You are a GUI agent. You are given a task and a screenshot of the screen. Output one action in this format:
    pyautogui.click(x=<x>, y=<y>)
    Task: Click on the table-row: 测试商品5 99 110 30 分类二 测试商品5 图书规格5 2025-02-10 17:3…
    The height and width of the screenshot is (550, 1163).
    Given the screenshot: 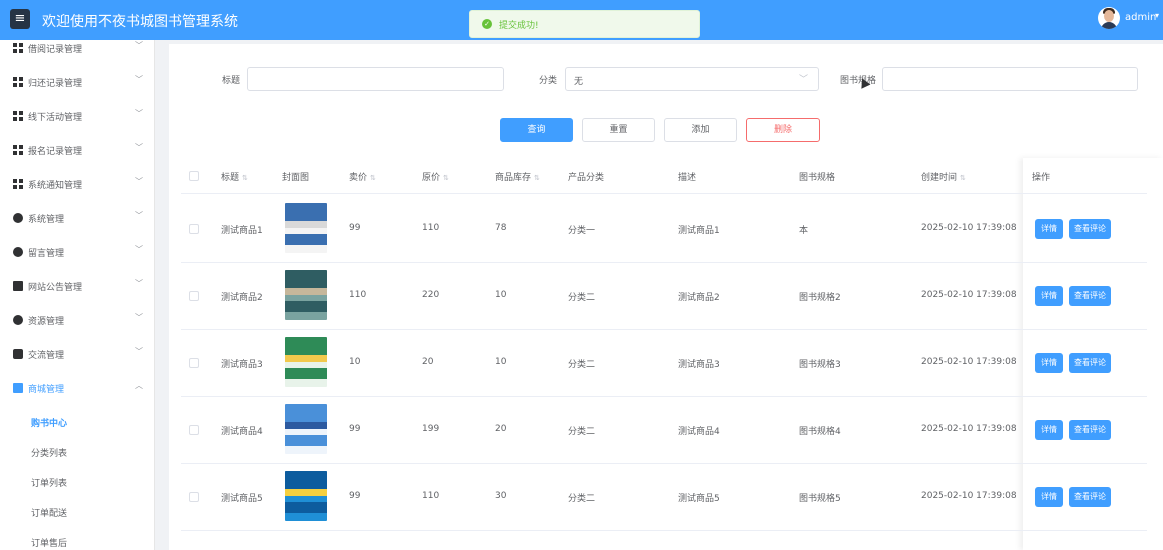 What is the action you would take?
    pyautogui.click(x=664, y=497)
    